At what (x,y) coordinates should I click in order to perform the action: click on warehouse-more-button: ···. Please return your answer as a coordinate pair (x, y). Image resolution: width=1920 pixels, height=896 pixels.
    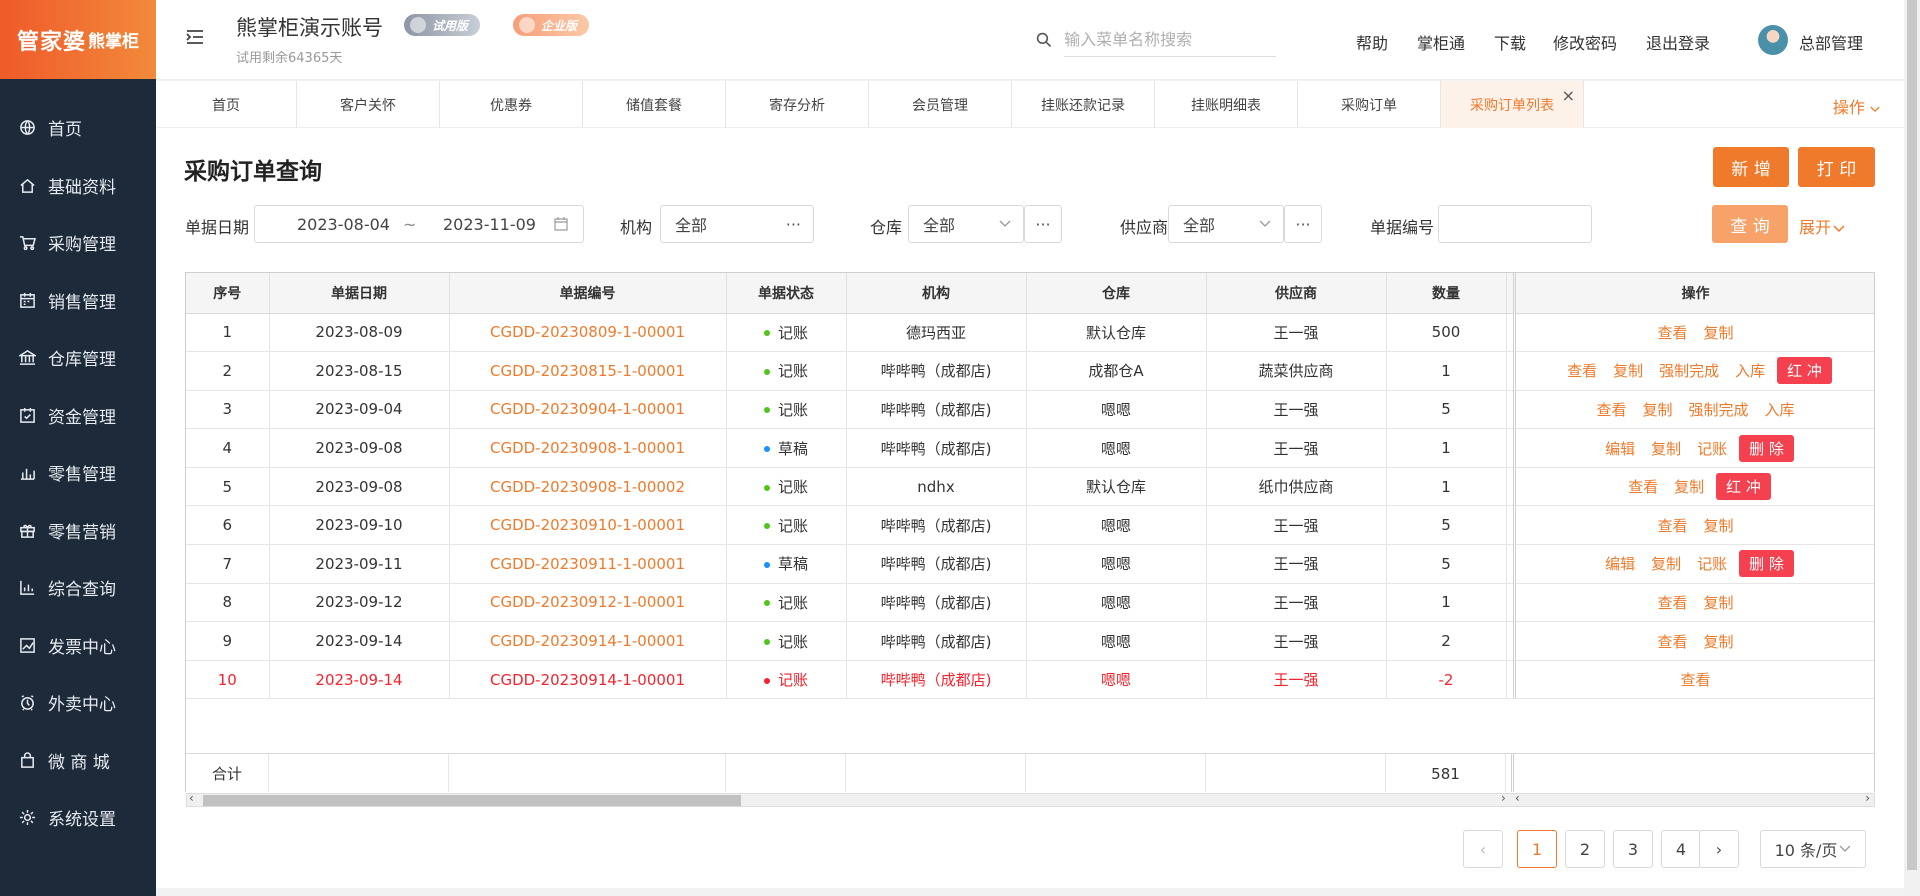
    Looking at the image, I should click on (1043, 224).